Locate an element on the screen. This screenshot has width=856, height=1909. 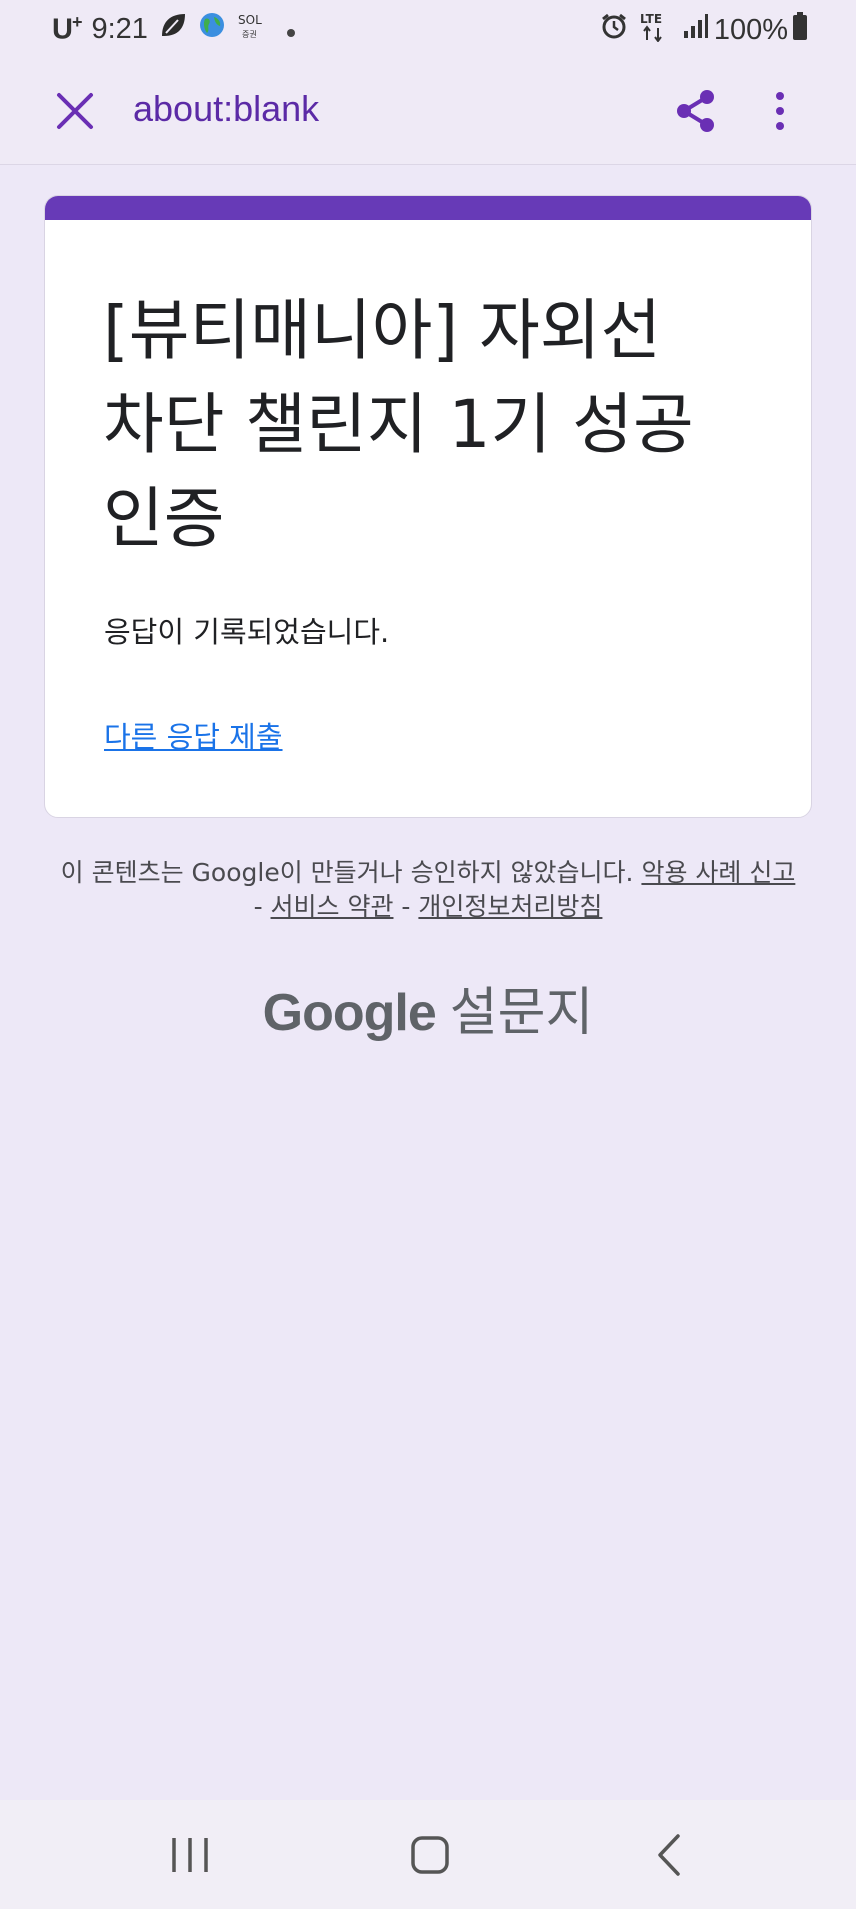
url-text: about:blank is located at coordinates (226, 109).